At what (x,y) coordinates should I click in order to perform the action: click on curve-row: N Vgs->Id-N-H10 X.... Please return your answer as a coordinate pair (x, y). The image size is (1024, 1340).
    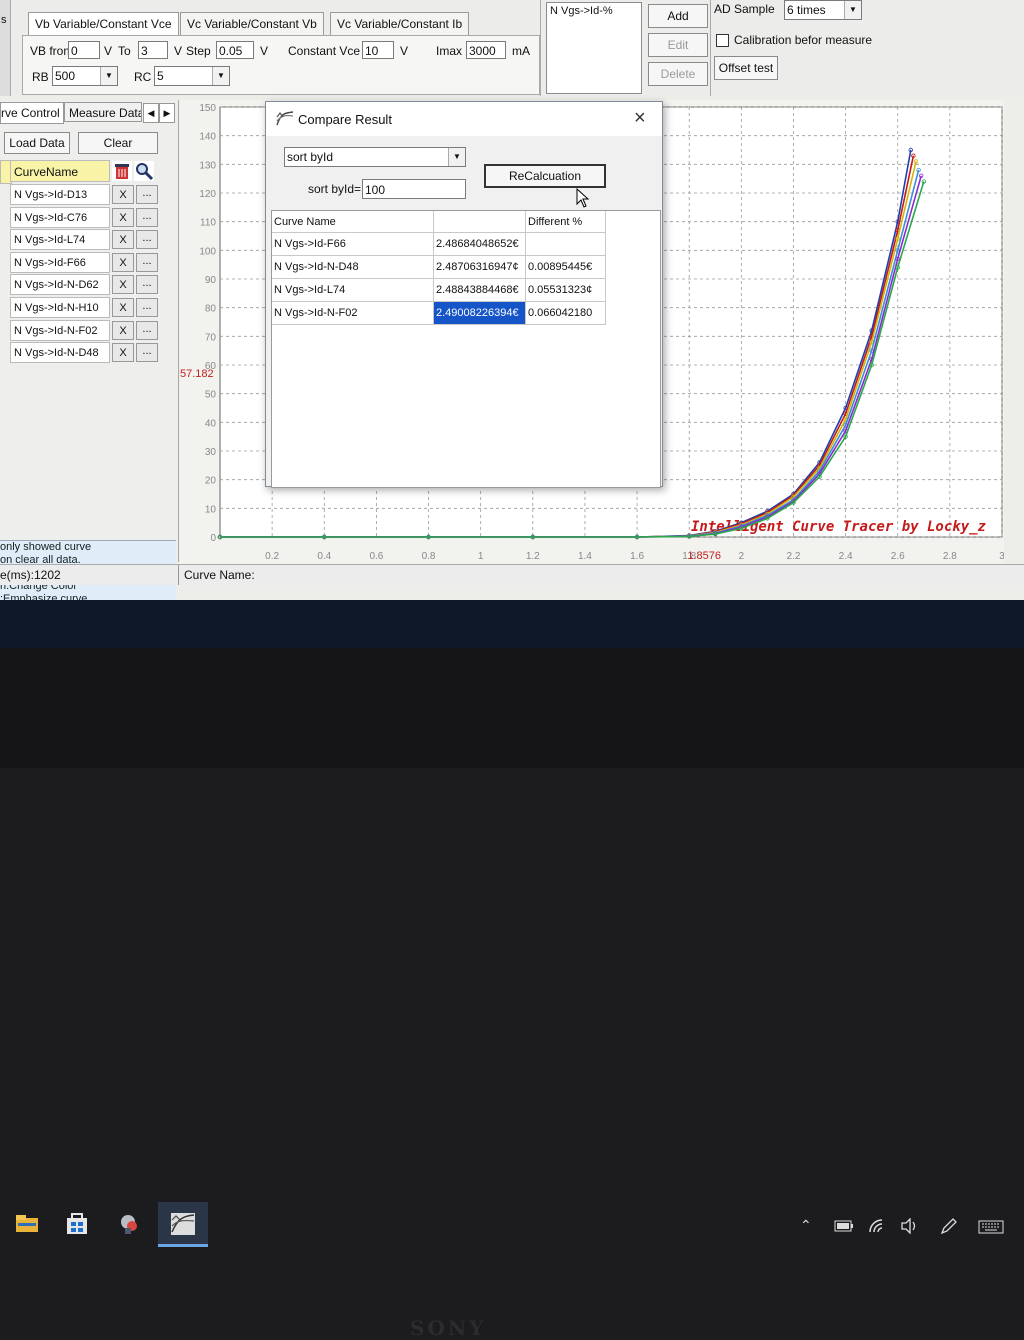
    Looking at the image, I should click on (84, 308).